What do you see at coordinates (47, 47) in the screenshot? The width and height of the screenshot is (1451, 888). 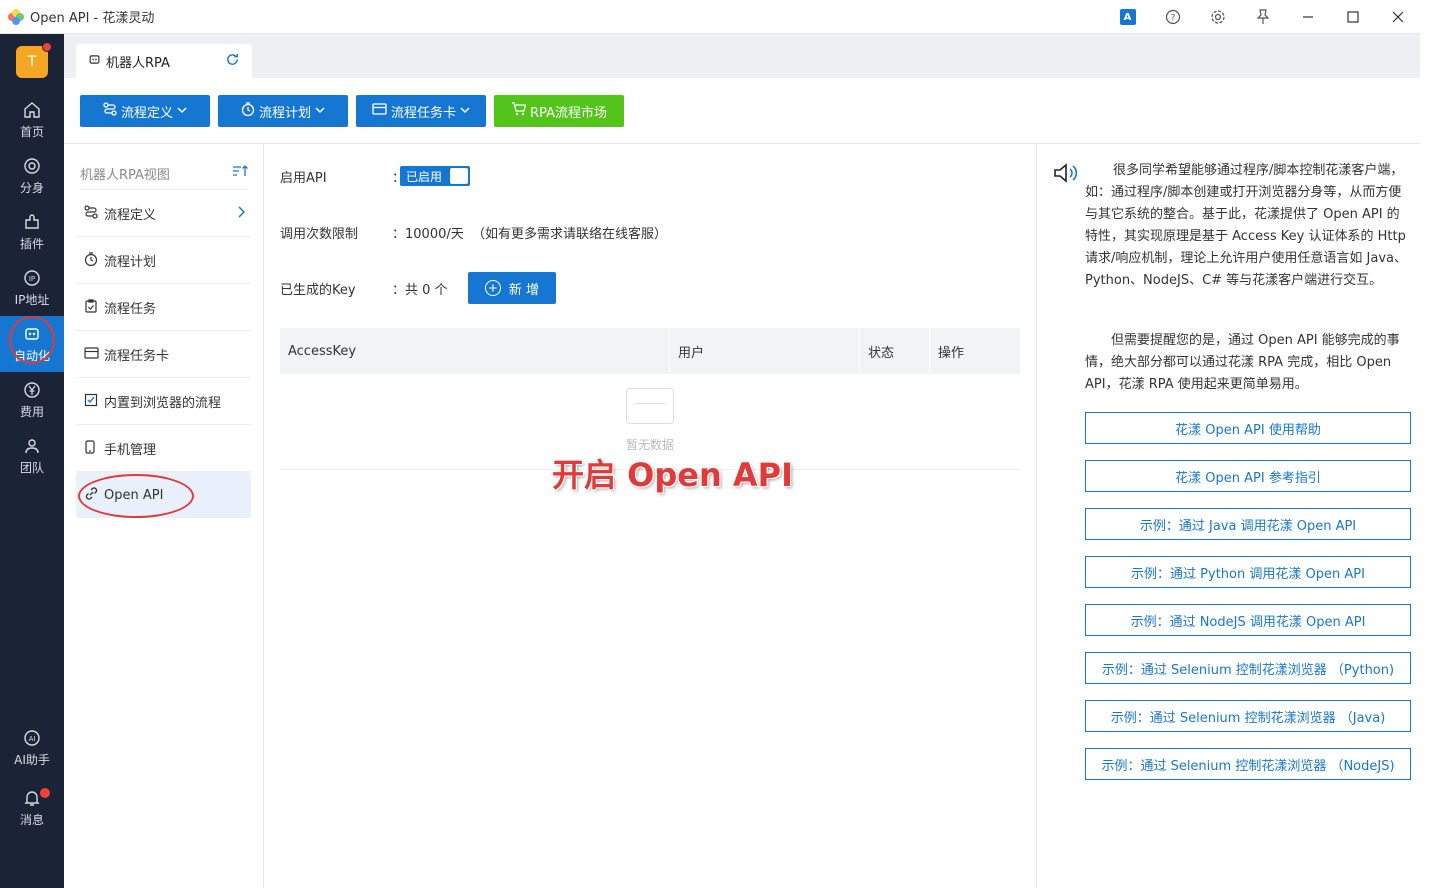 I see `notification-dot` at bounding box center [47, 47].